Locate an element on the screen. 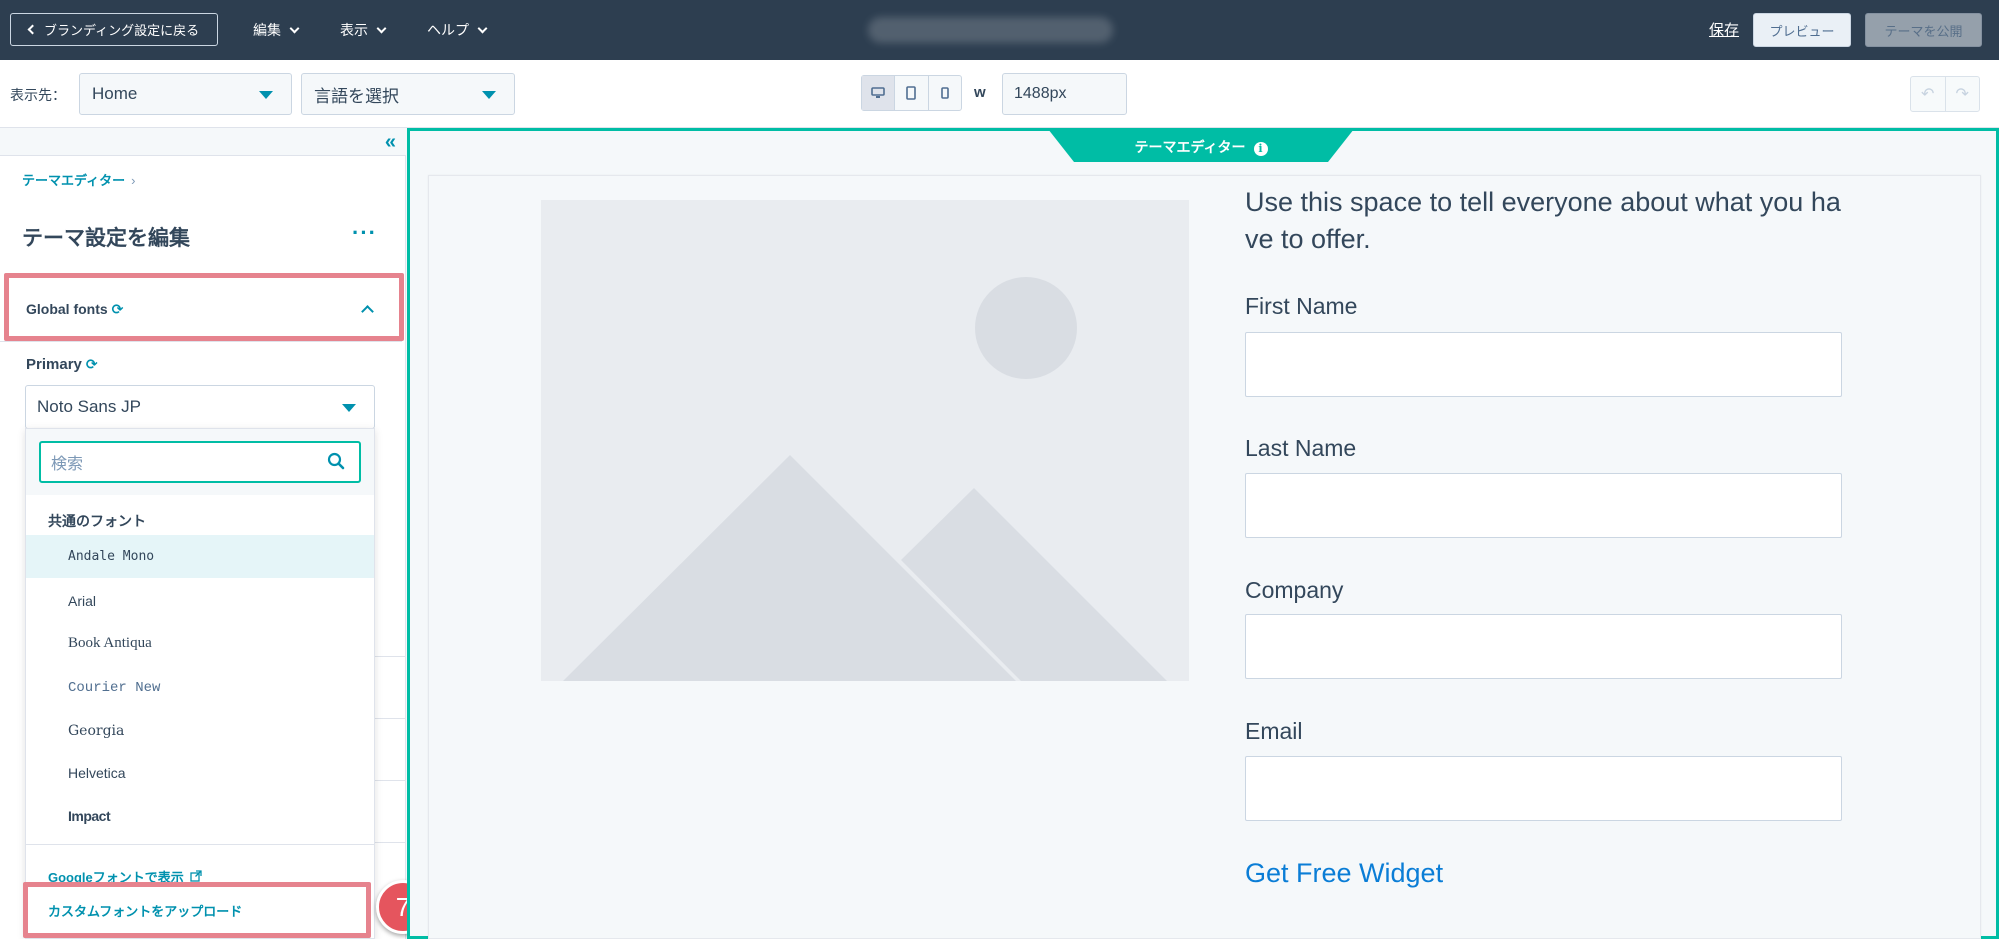 This screenshot has width=1999, height=939. mobile-icon is located at coordinates (945, 93).